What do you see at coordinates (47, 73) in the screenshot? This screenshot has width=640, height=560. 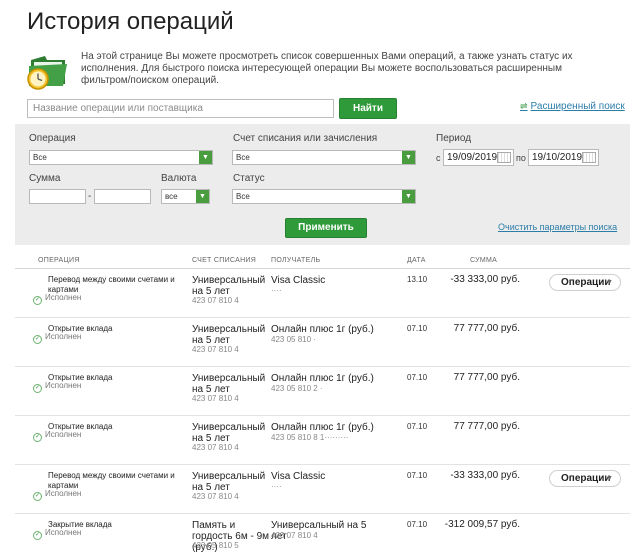 I see `folder-clock-icon` at bounding box center [47, 73].